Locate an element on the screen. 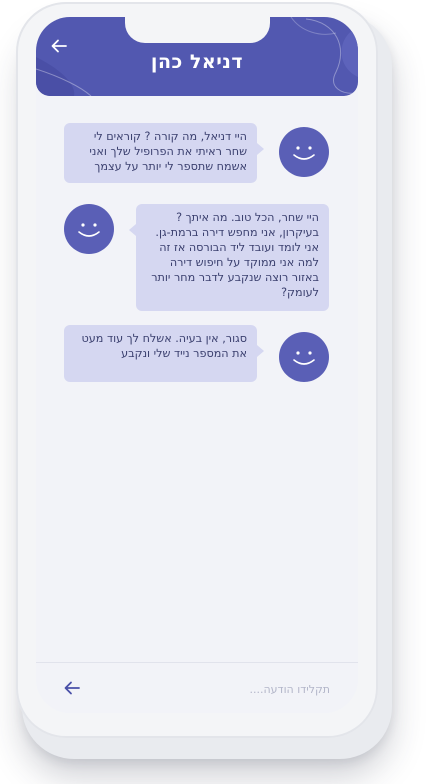  send-button is located at coordinates (72, 688).